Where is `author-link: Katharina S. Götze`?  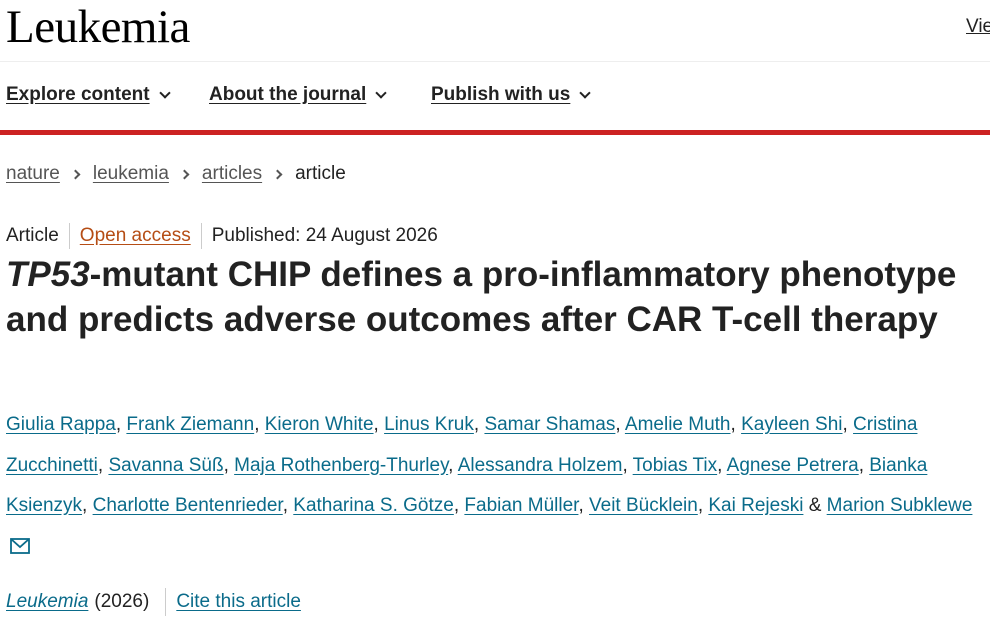
author-link: Katharina S. Götze is located at coordinates (373, 505).